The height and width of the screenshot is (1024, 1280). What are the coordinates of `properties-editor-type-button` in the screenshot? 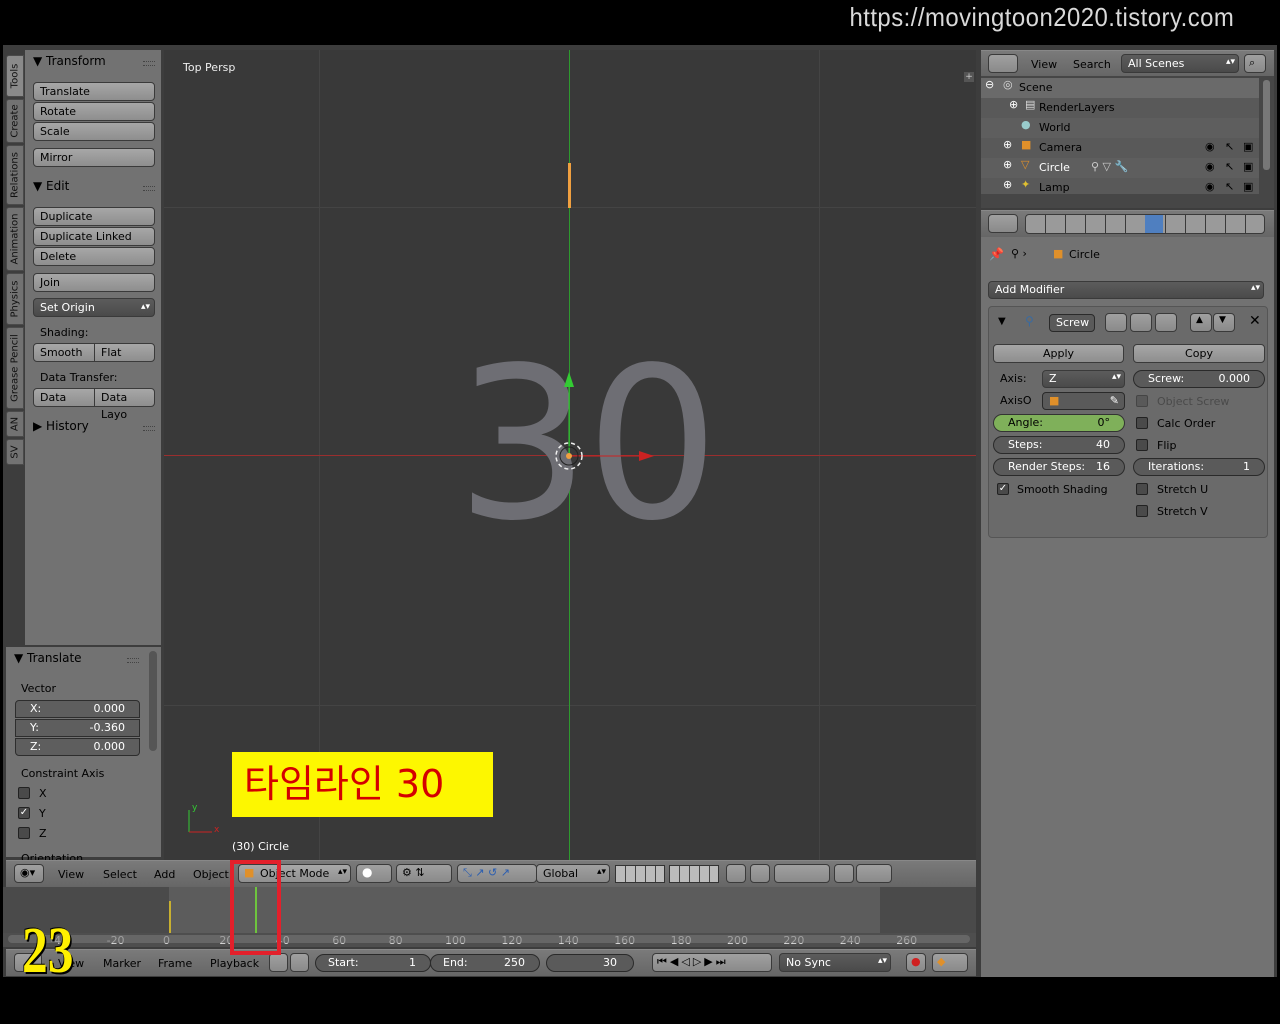 It's located at (1003, 223).